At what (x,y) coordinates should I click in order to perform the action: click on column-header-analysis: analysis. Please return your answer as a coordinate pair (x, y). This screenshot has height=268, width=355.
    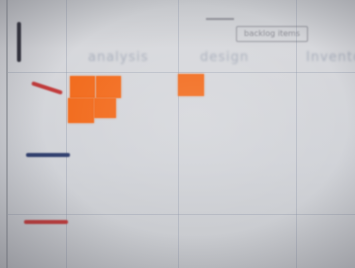
    Looking at the image, I should click on (118, 57).